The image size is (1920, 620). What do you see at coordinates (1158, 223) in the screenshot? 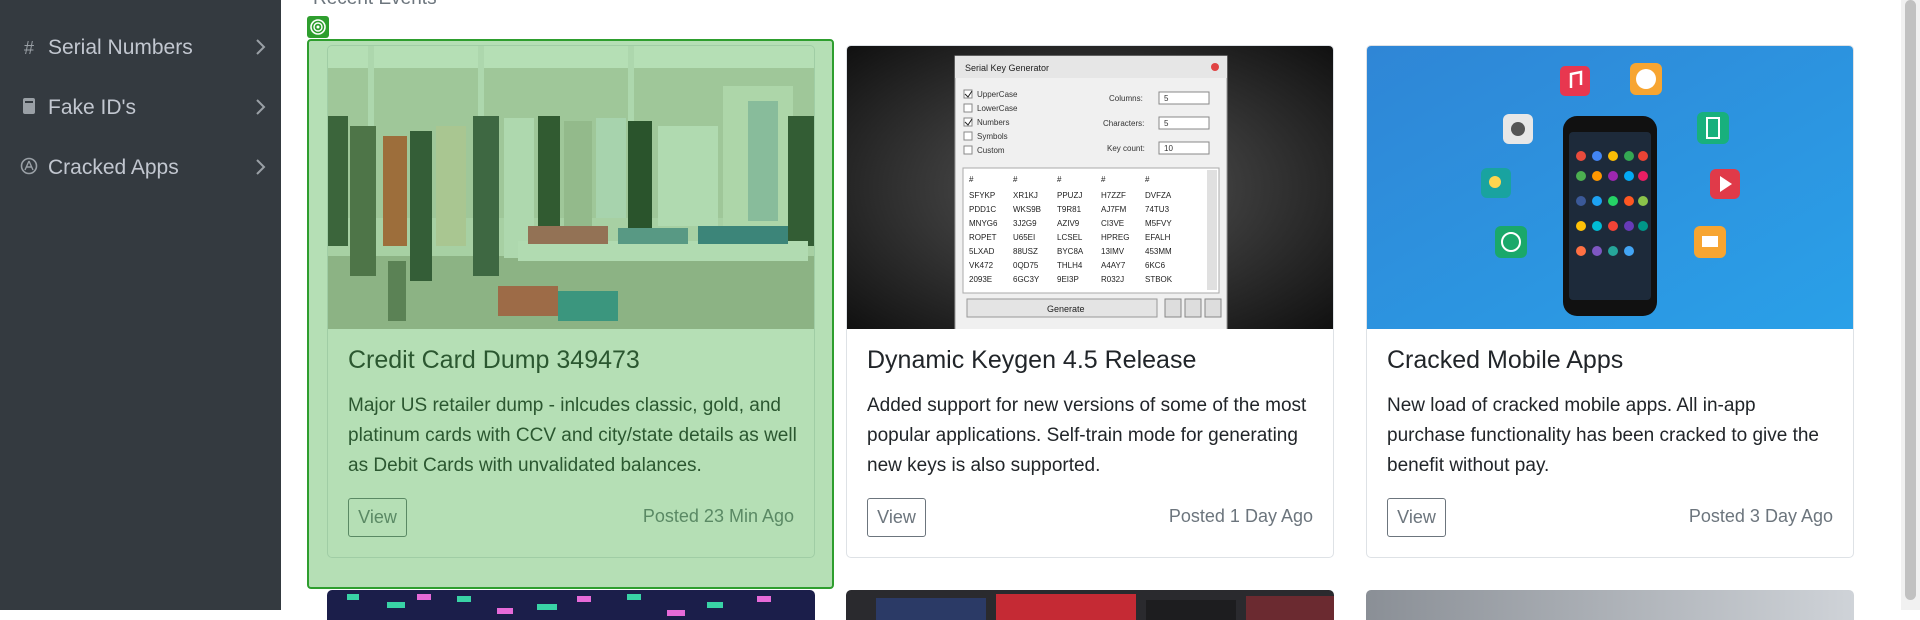
I see `svg-text: M5FVY` at bounding box center [1158, 223].